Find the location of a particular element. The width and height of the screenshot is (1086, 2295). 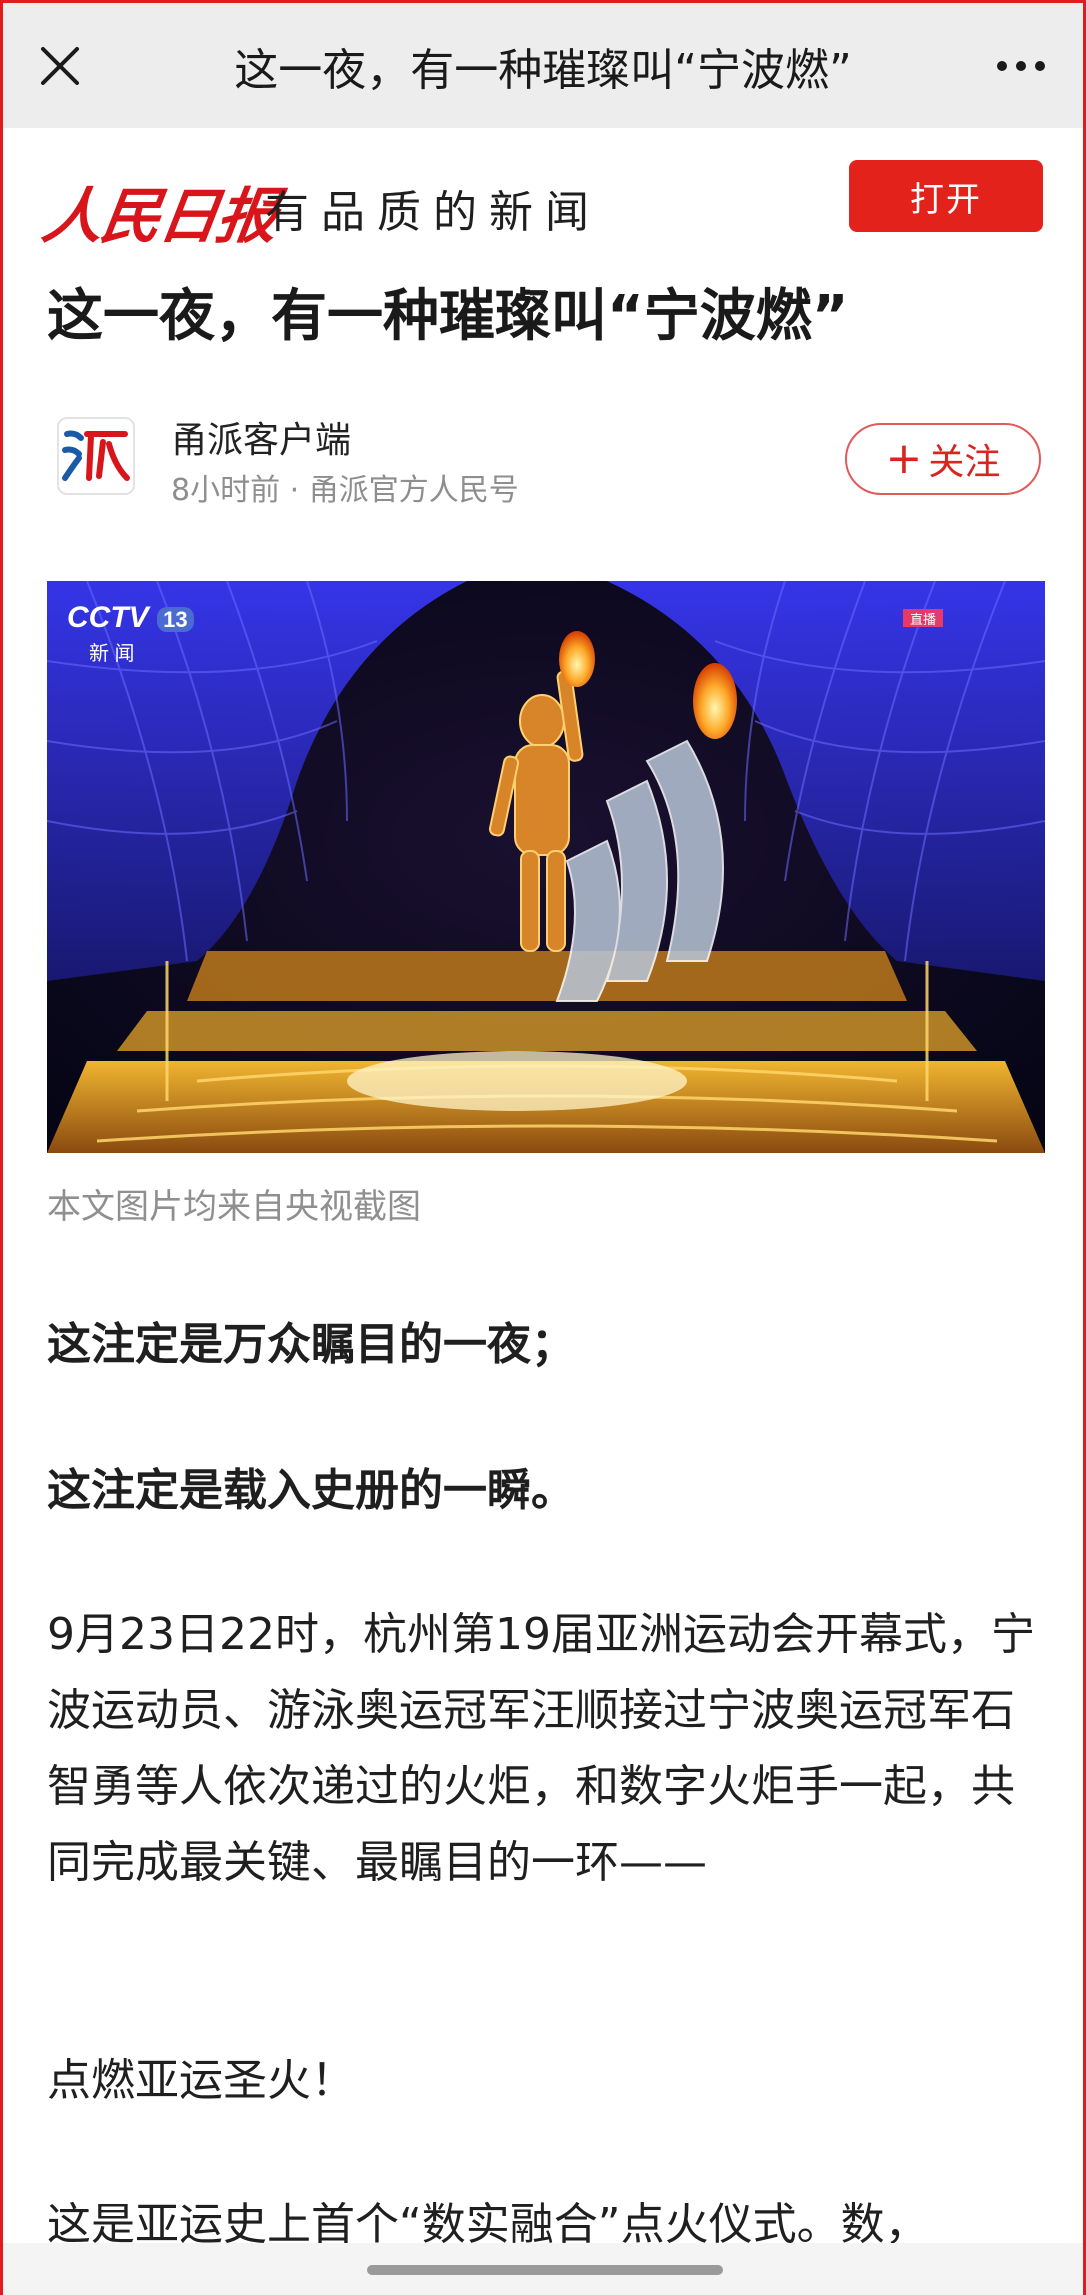

paragraph-4: 点燃亚运圣火！ is located at coordinates (201, 2080).